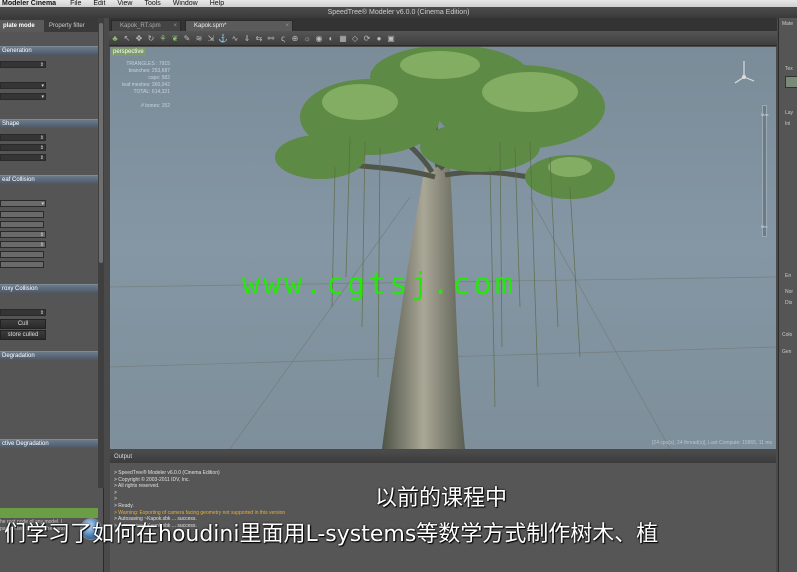 The width and height of the screenshot is (797, 572). Describe the element at coordinates (151, 38) in the screenshot. I see `rotate-tool-icon: ↻` at that location.